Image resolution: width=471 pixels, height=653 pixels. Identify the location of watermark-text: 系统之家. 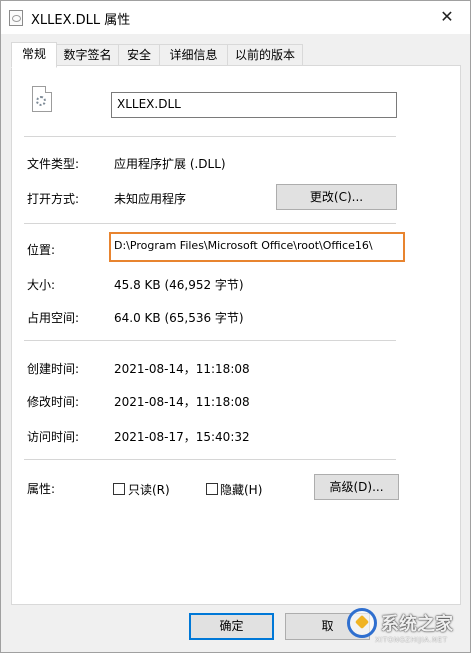
(417, 624).